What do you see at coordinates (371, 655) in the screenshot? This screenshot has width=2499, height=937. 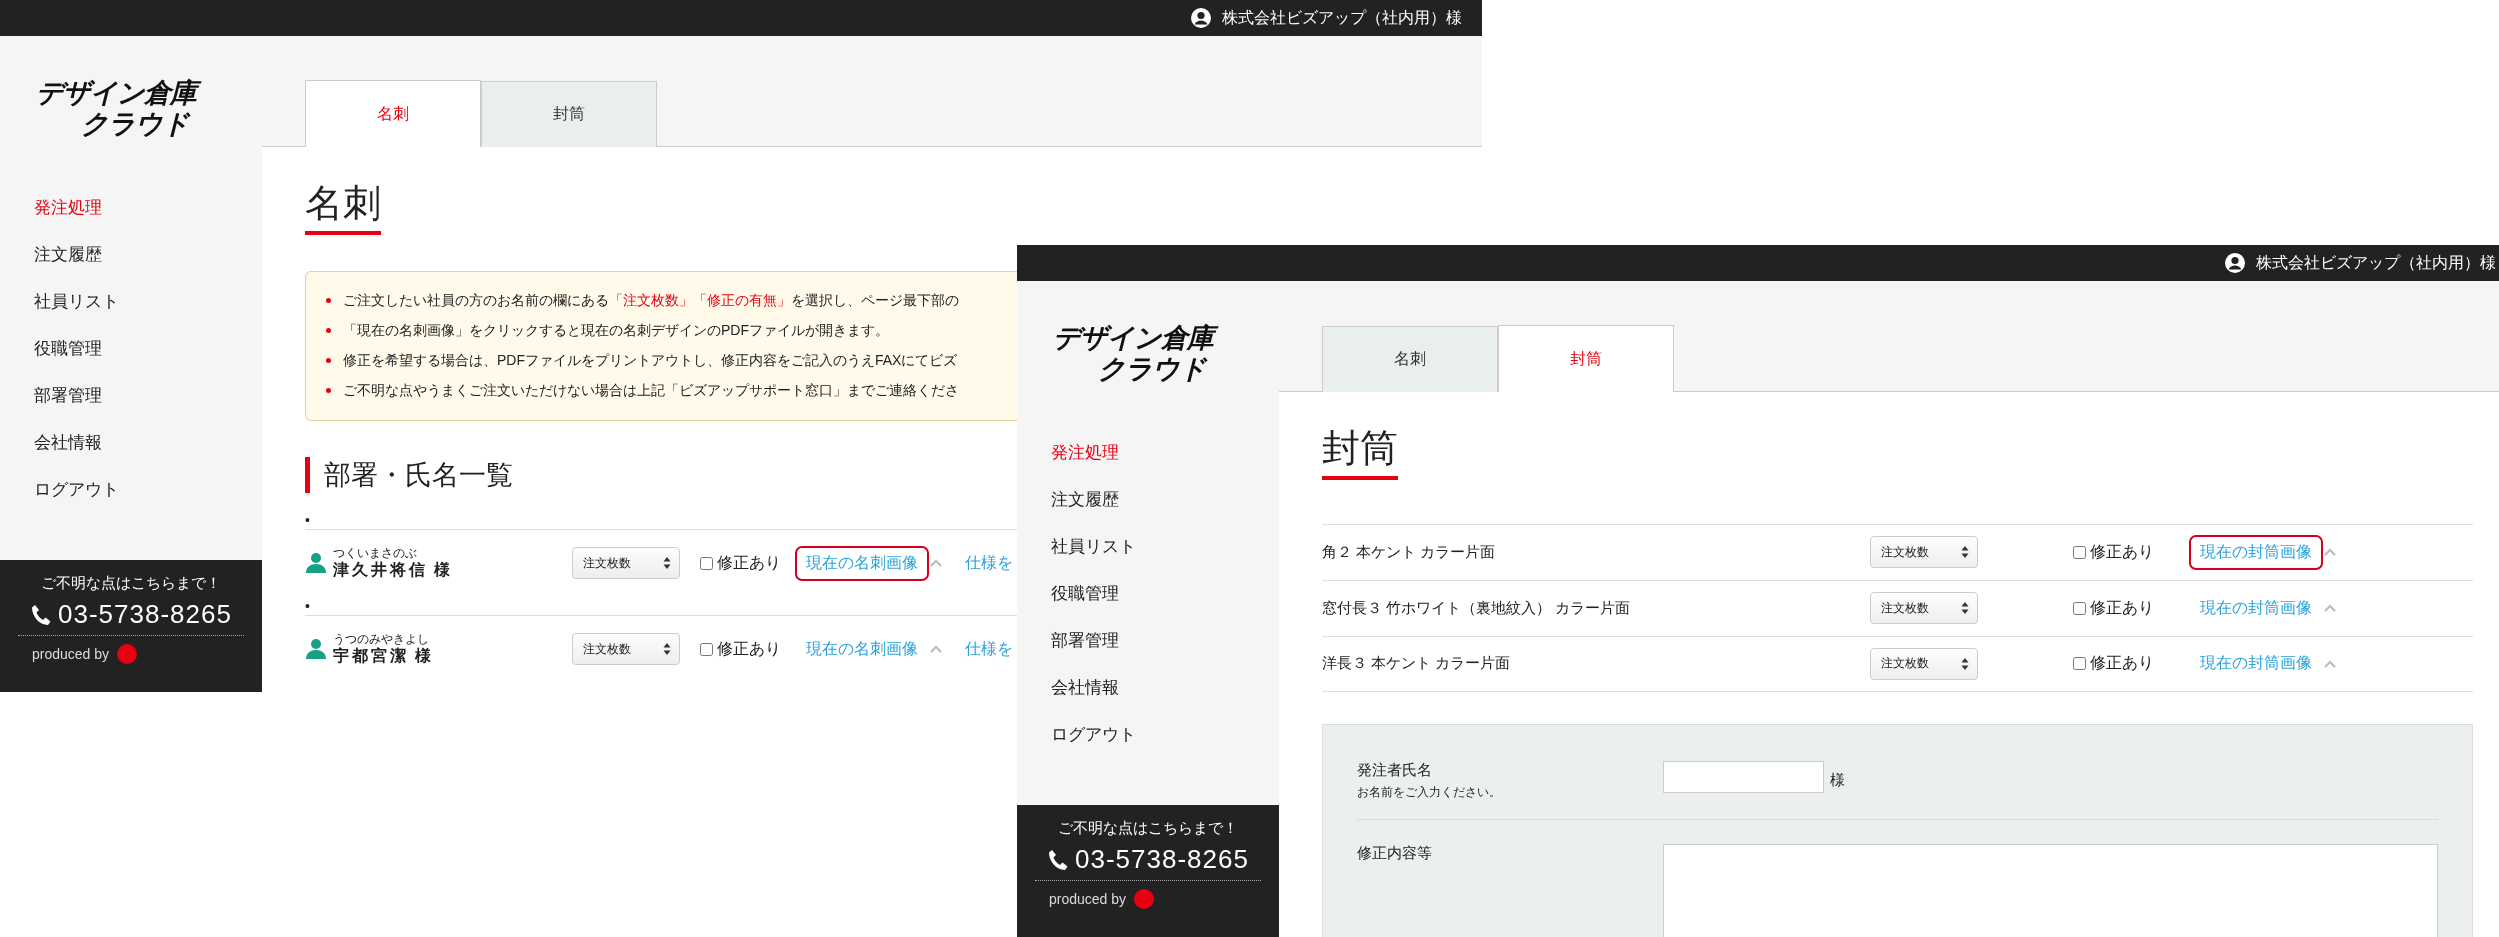 I see `person-name: 宇都宮潔` at bounding box center [371, 655].